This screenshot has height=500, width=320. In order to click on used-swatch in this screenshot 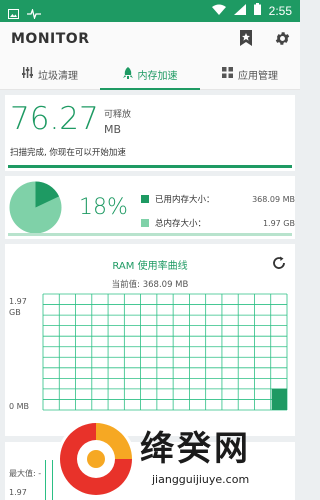, I will do `click(145, 199)`.